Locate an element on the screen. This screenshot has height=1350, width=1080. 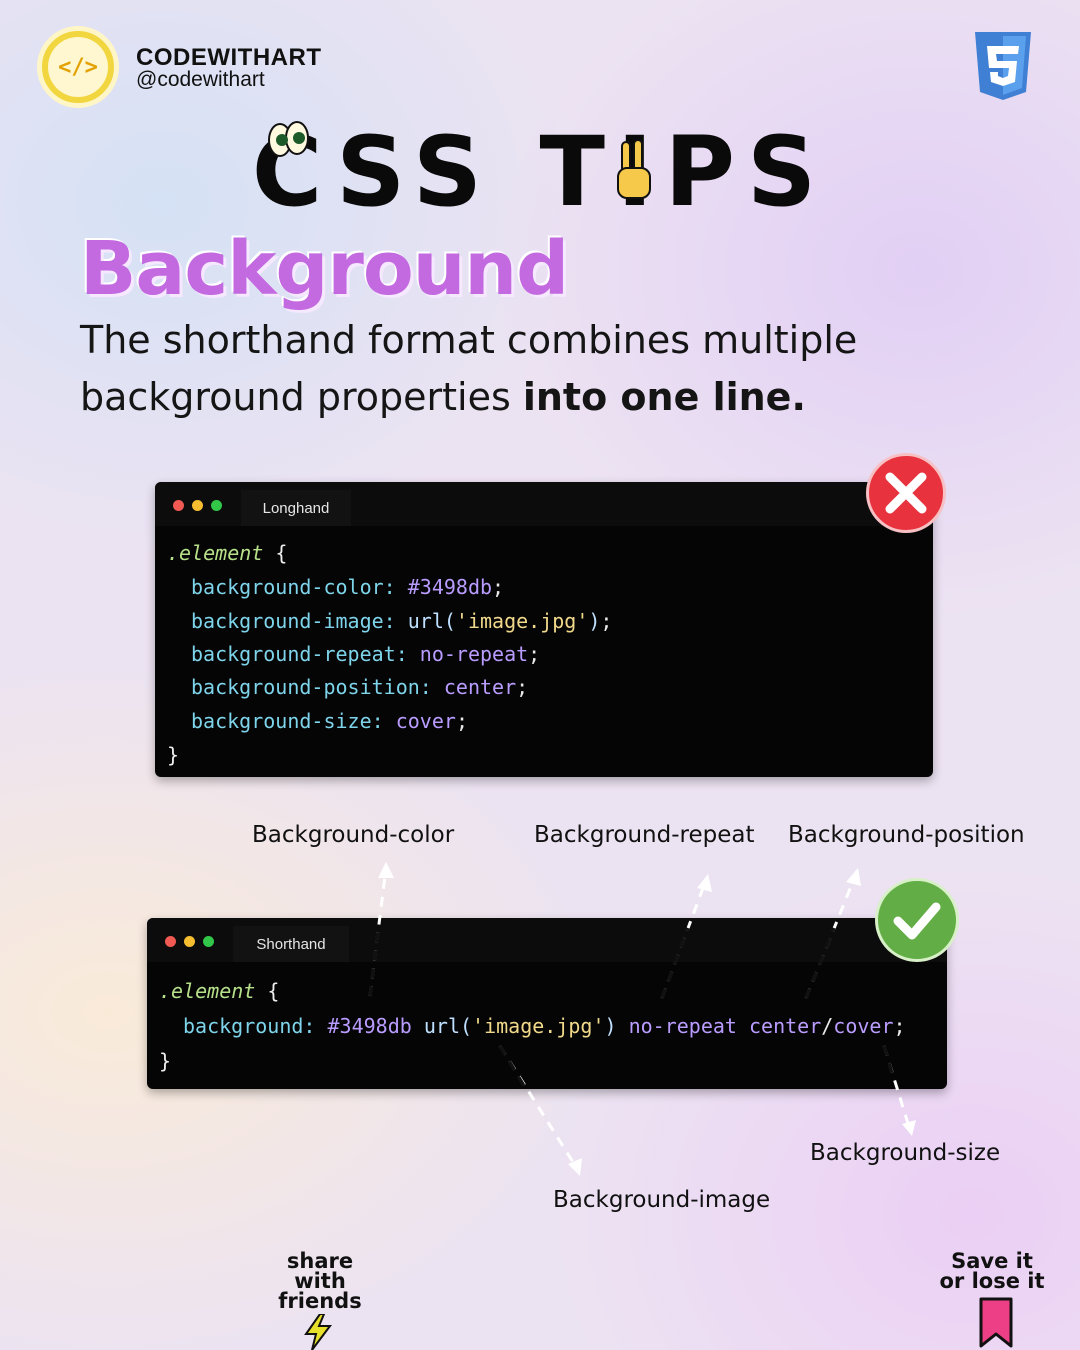
brand-logo: </> is located at coordinates (78, 67).